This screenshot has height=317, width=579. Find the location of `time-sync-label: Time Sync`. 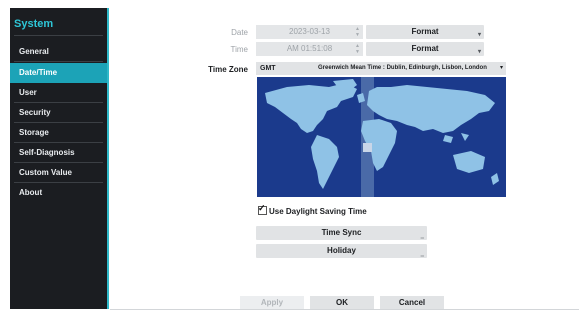

time-sync-label: Time Sync is located at coordinates (341, 232).